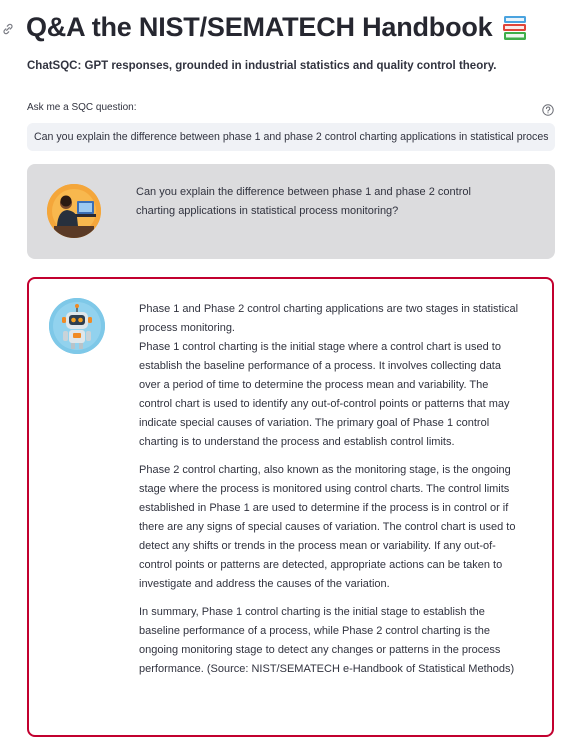  Describe the element at coordinates (548, 110) in the screenshot. I see `question-circle-icon` at that location.